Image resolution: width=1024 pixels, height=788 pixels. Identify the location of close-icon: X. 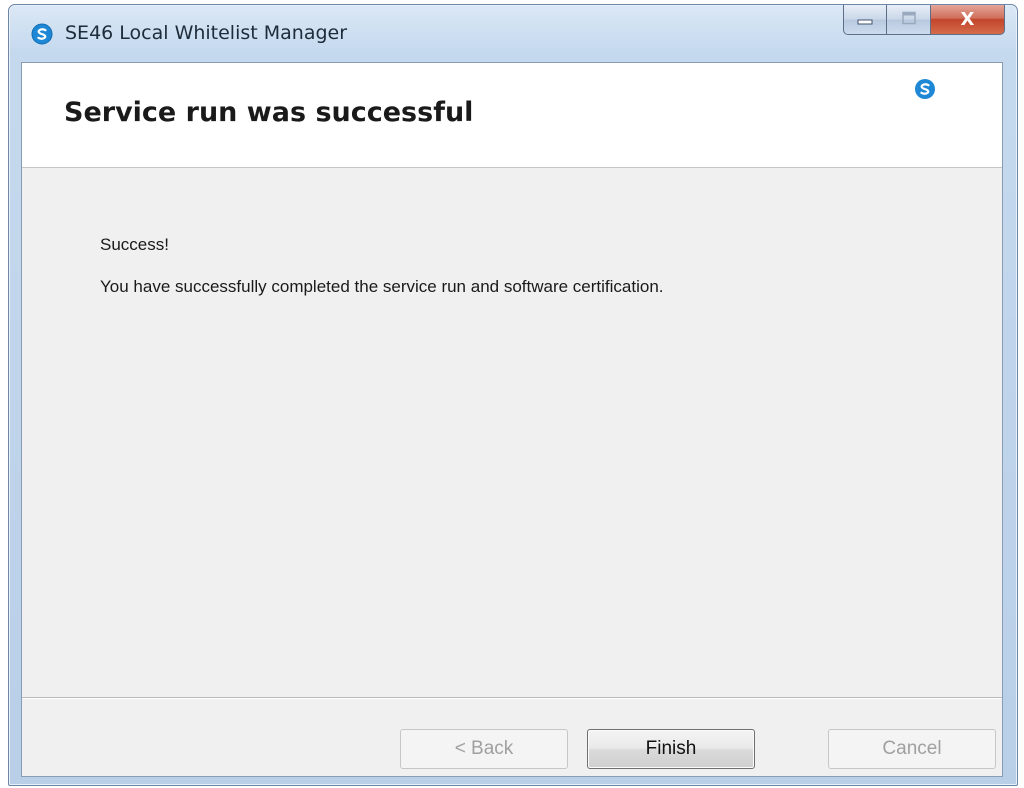
(967, 19).